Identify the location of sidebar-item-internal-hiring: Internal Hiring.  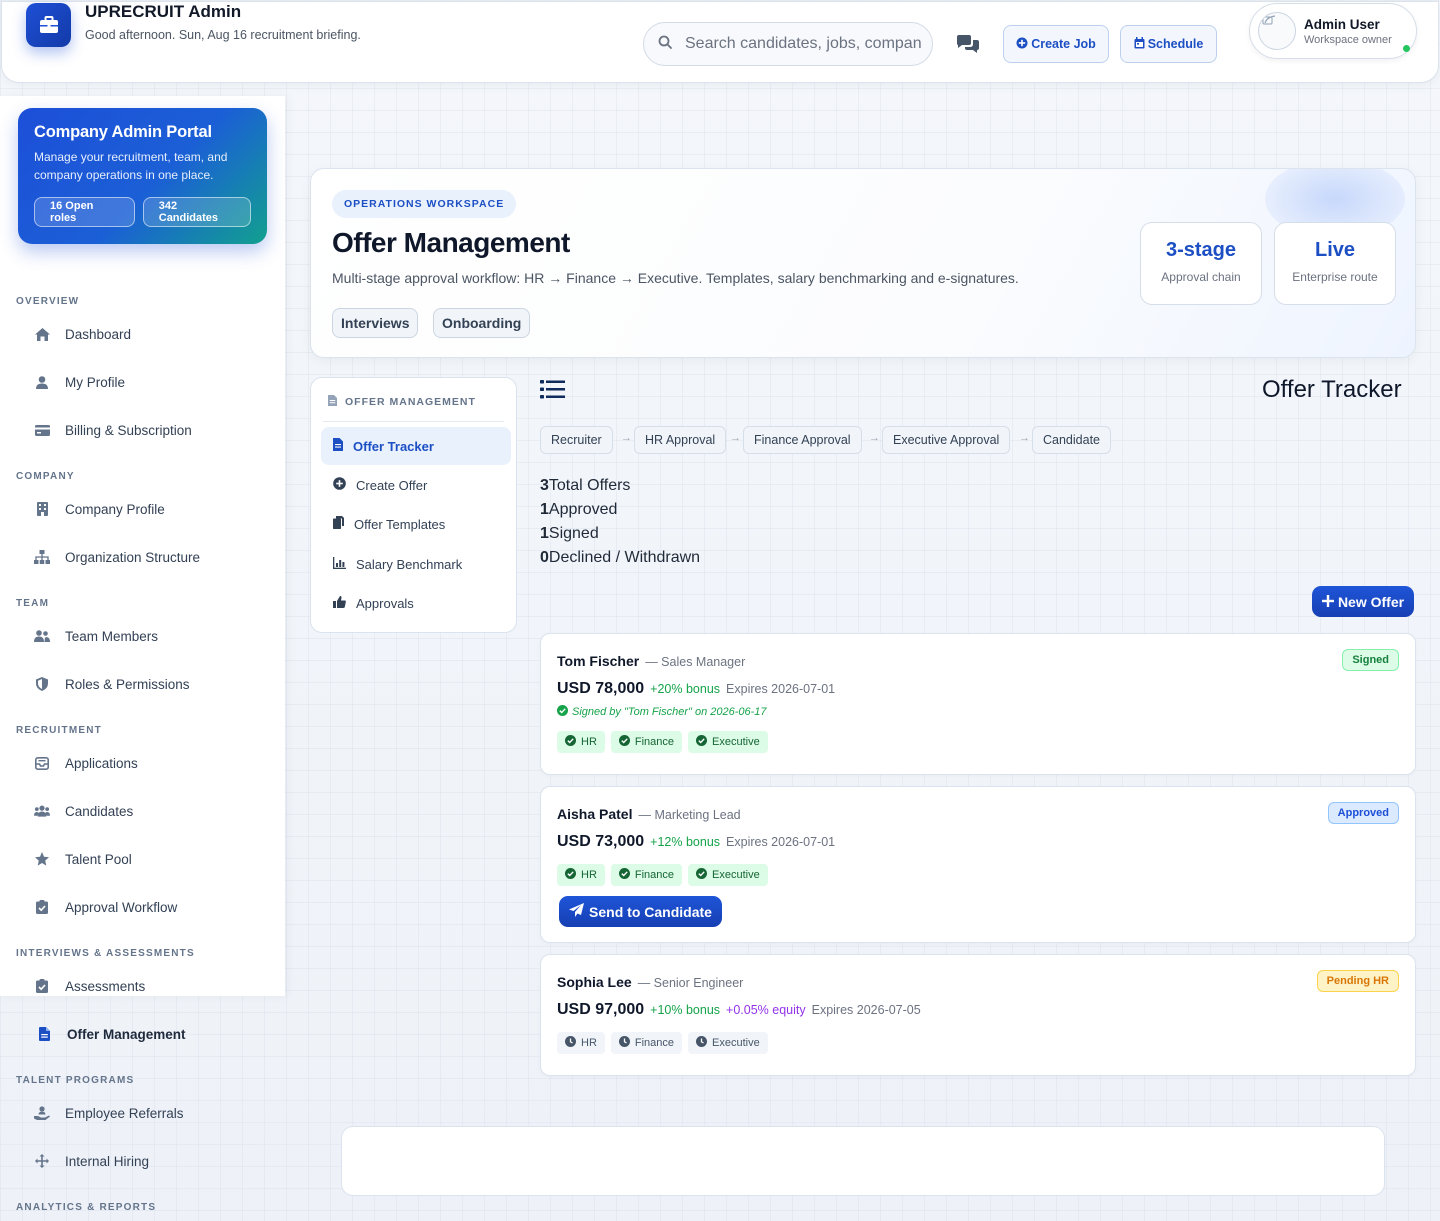
(91, 1161).